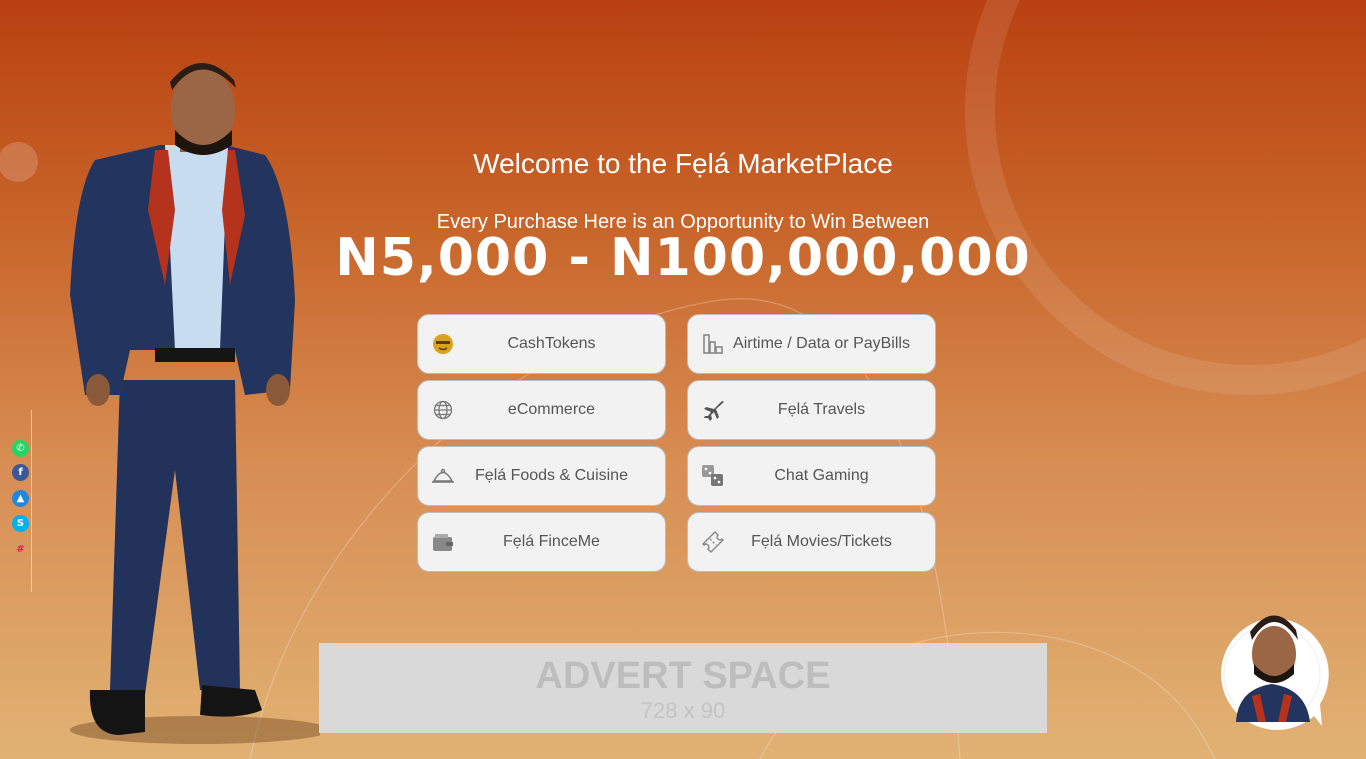 This screenshot has height=759, width=1366. Describe the element at coordinates (713, 344) in the screenshot. I see `bar-chart-icon` at that location.